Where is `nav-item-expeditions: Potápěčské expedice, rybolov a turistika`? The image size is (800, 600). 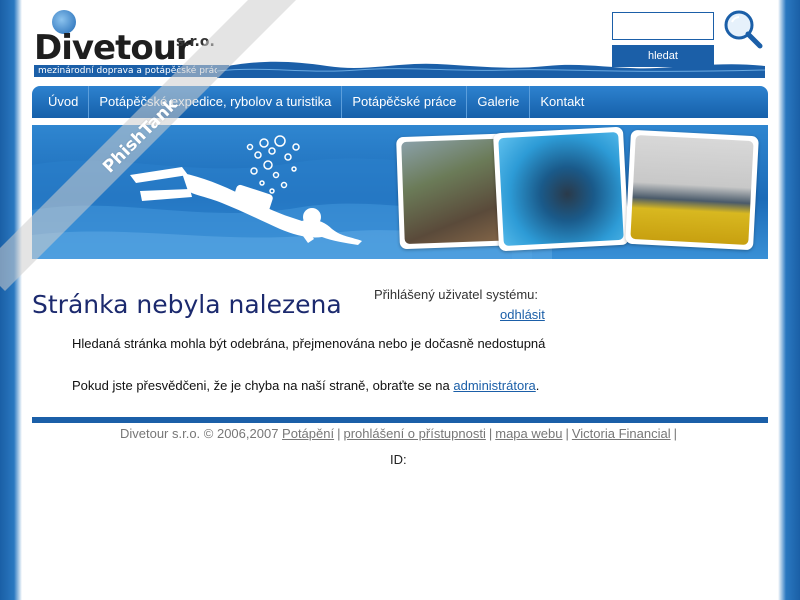
nav-item-expeditions: Potápěčské expedice, rybolov a turistika is located at coordinates (216, 102).